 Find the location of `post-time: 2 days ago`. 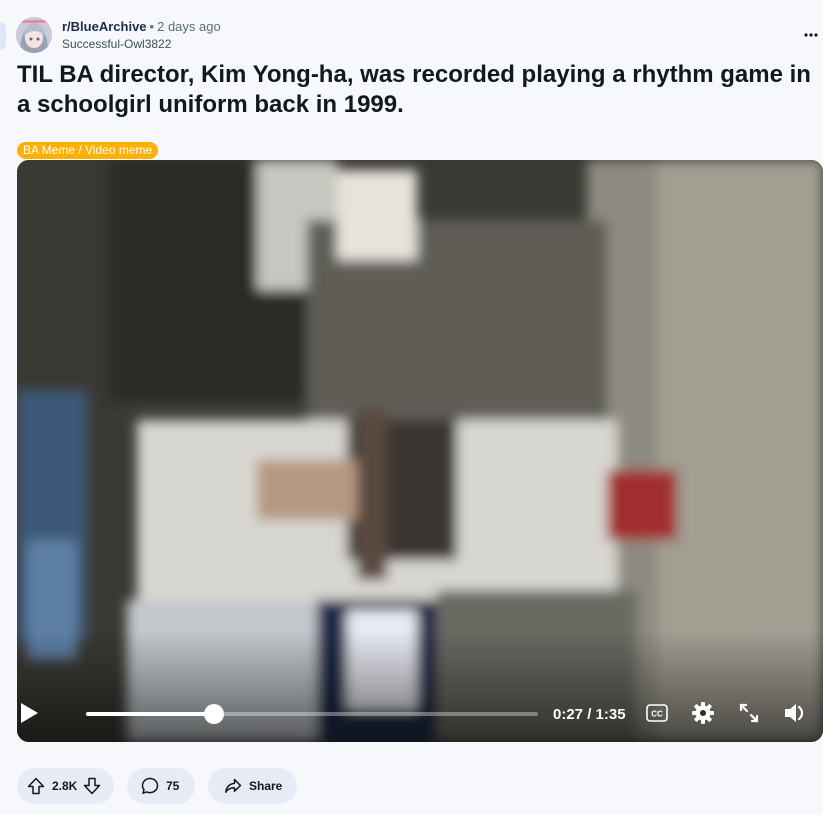

post-time: 2 days ago is located at coordinates (189, 26).